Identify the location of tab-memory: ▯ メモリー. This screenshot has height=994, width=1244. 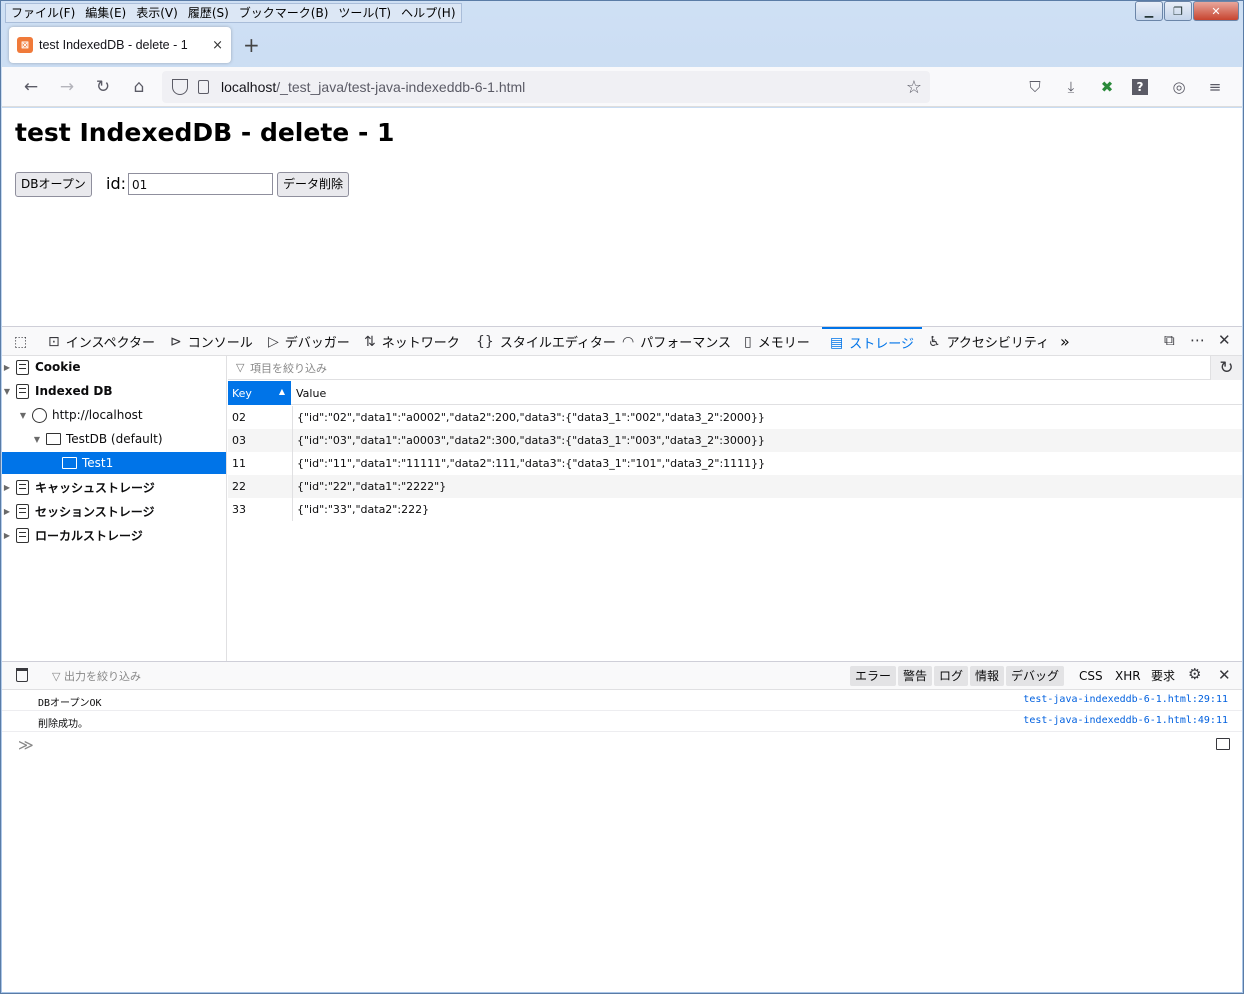
(777, 341).